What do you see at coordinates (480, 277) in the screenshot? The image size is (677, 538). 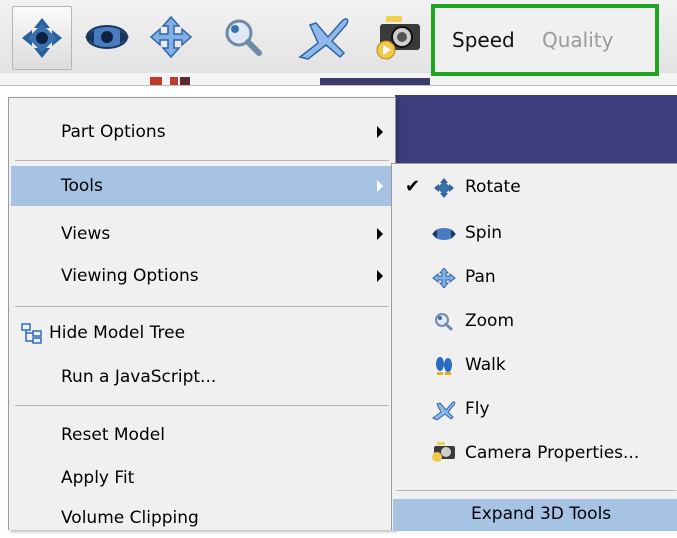 I see `submenu-item-label: Pan` at bounding box center [480, 277].